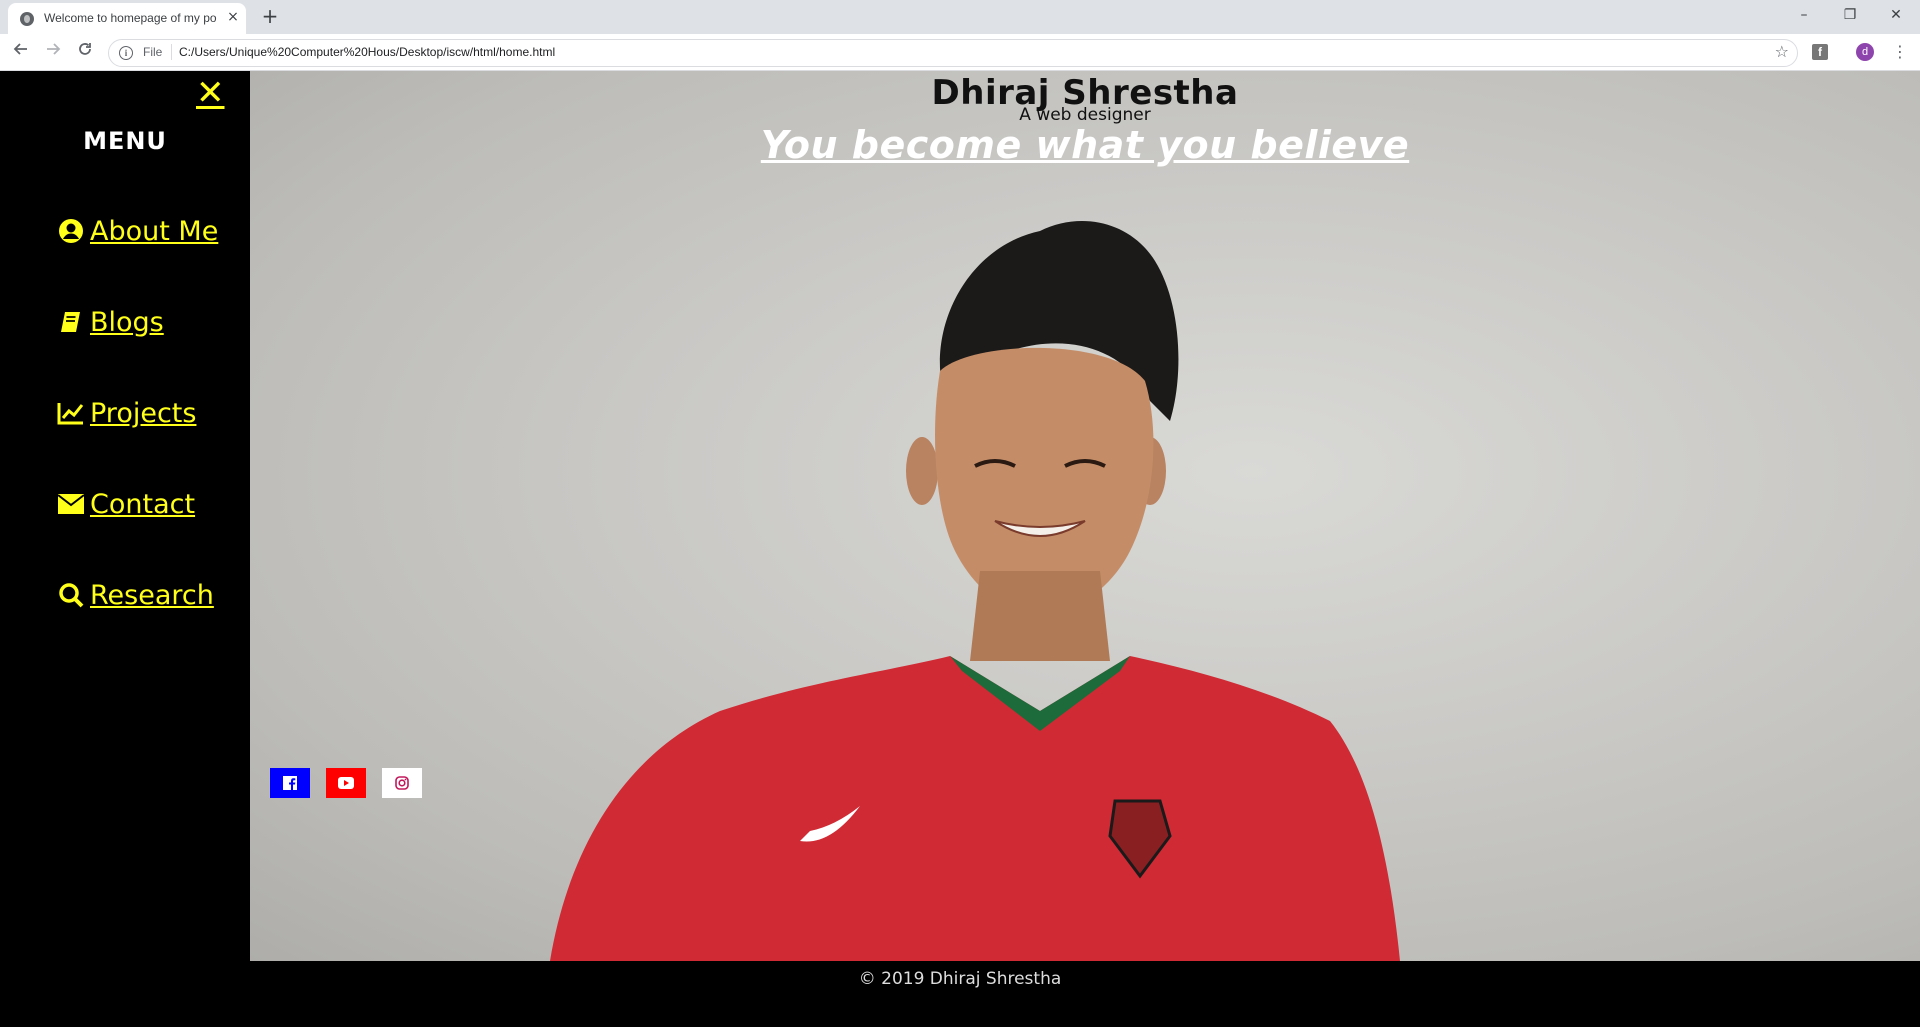  Describe the element at coordinates (1900, 52) in the screenshot. I see `browser-menu-icon: ⋮` at that location.